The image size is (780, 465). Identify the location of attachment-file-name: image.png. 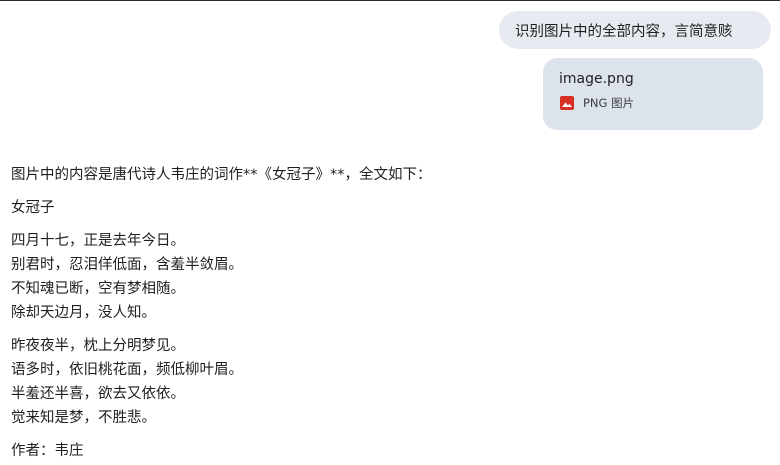
(596, 79).